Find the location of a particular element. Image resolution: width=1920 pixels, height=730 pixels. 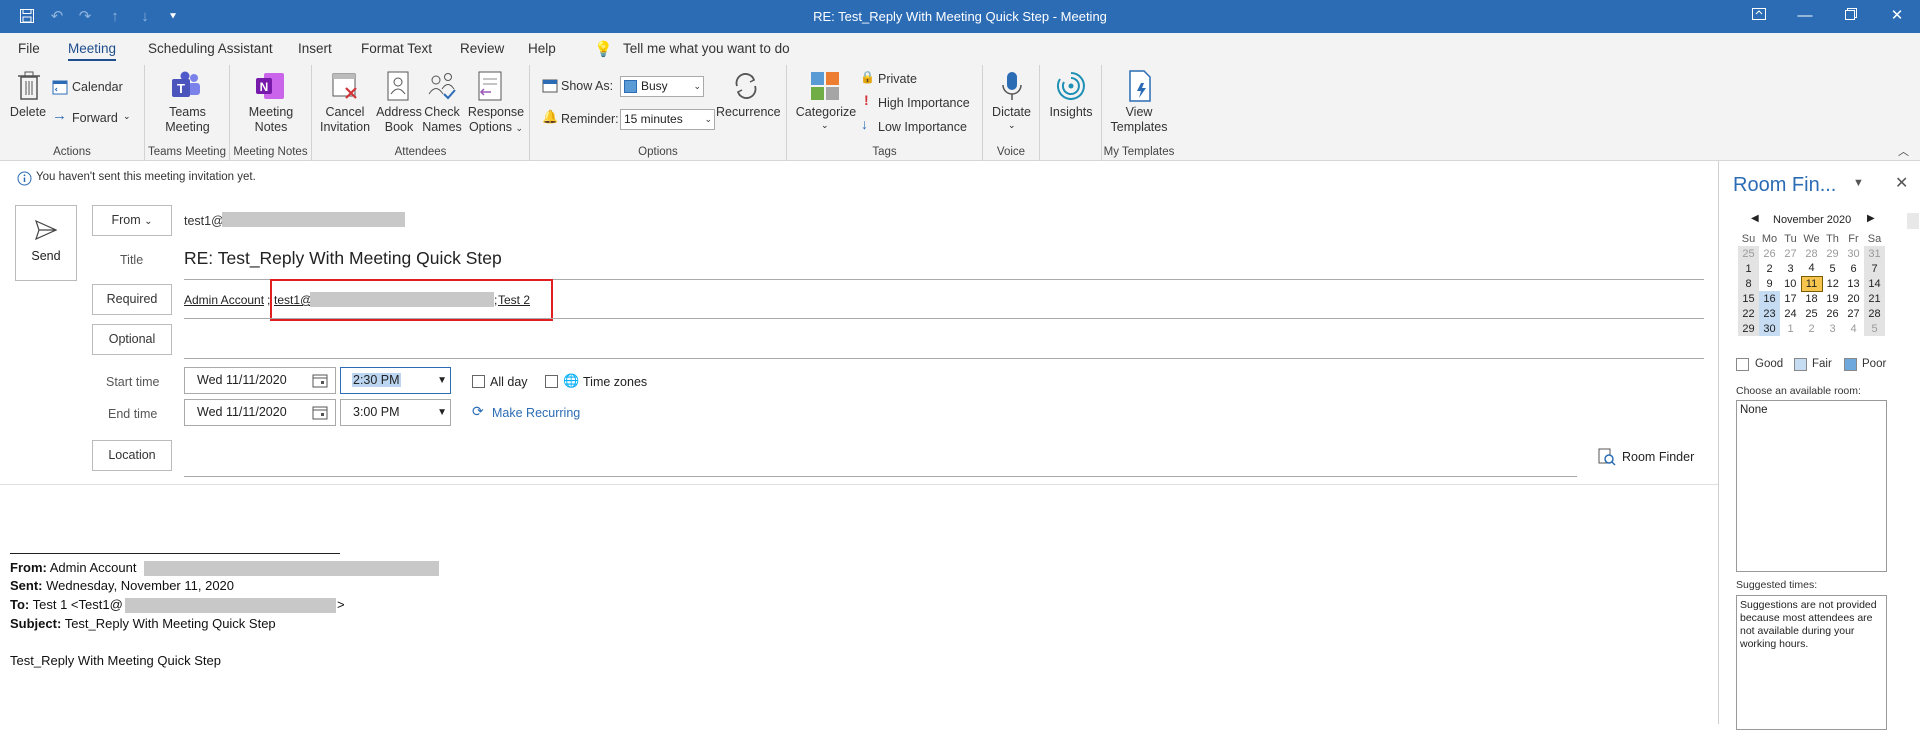

calendar-day: 7 is located at coordinates (1874, 268).